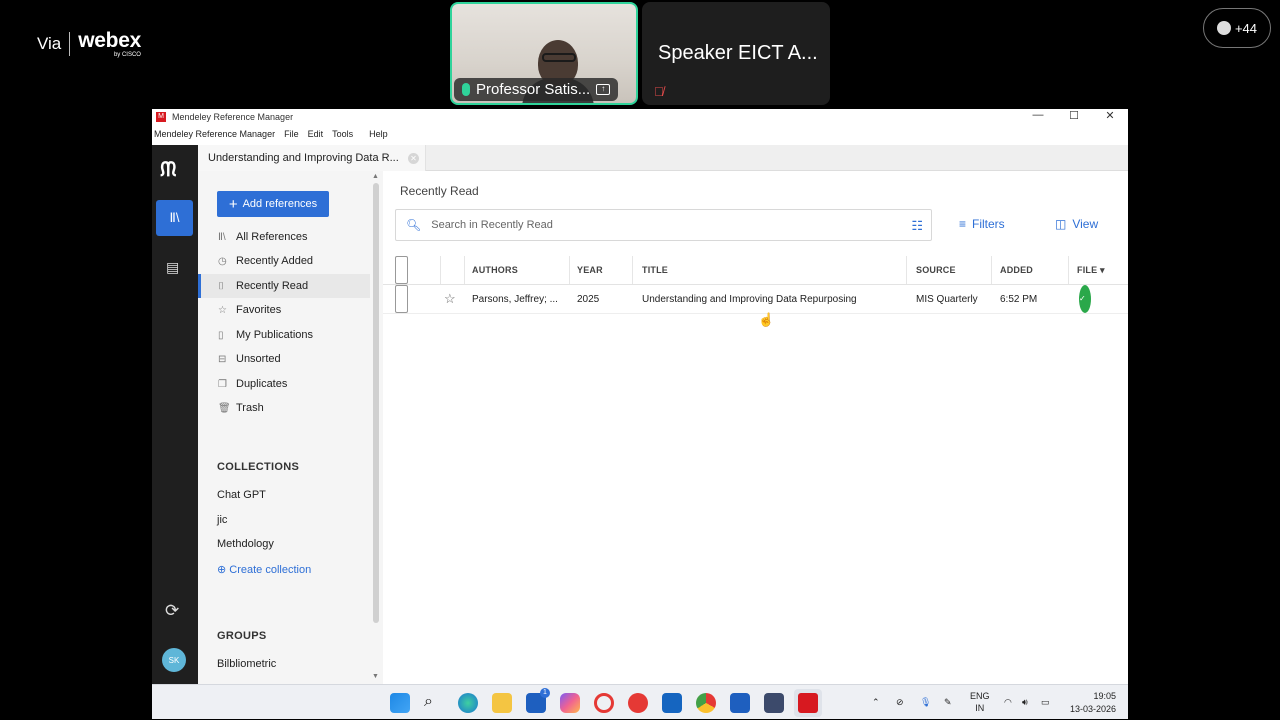  Describe the element at coordinates (376, 403) in the screenshot. I see `sidebar-scrollbar` at that location.